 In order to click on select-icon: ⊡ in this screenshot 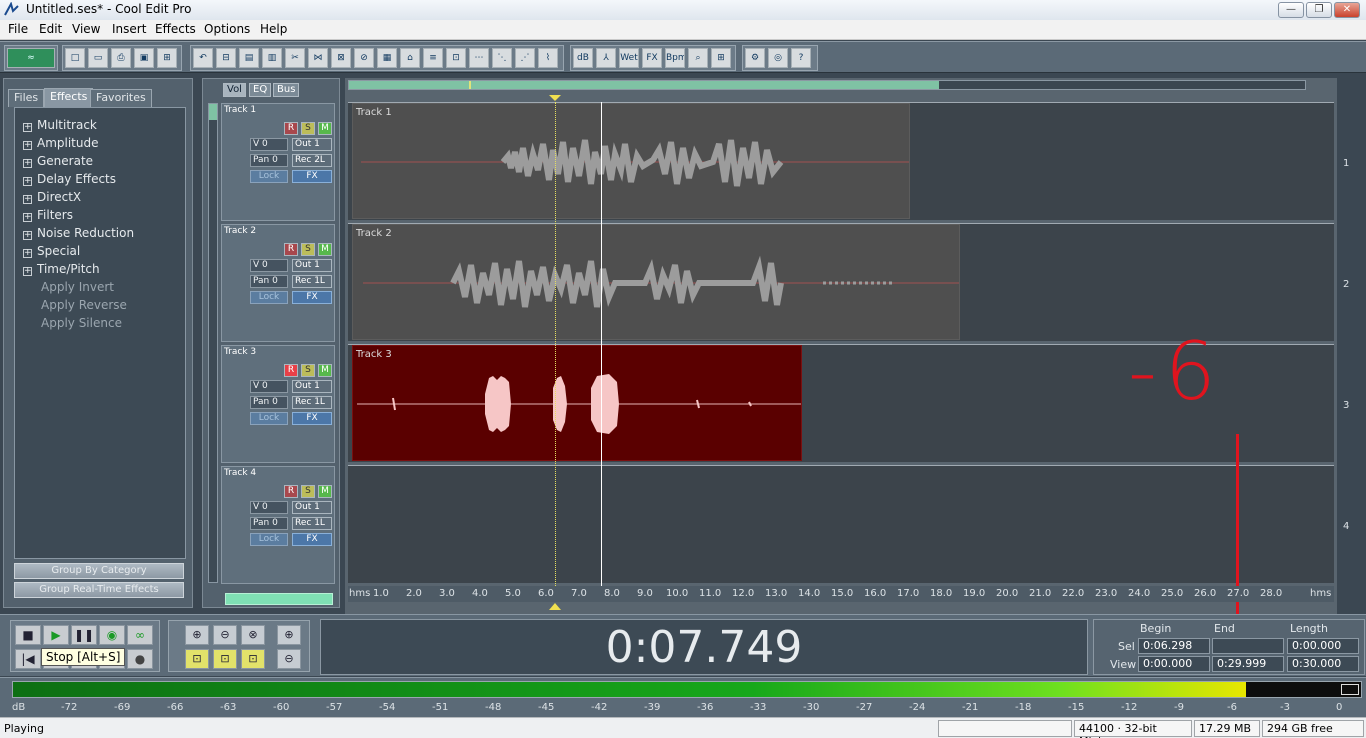, I will do `click(456, 58)`.